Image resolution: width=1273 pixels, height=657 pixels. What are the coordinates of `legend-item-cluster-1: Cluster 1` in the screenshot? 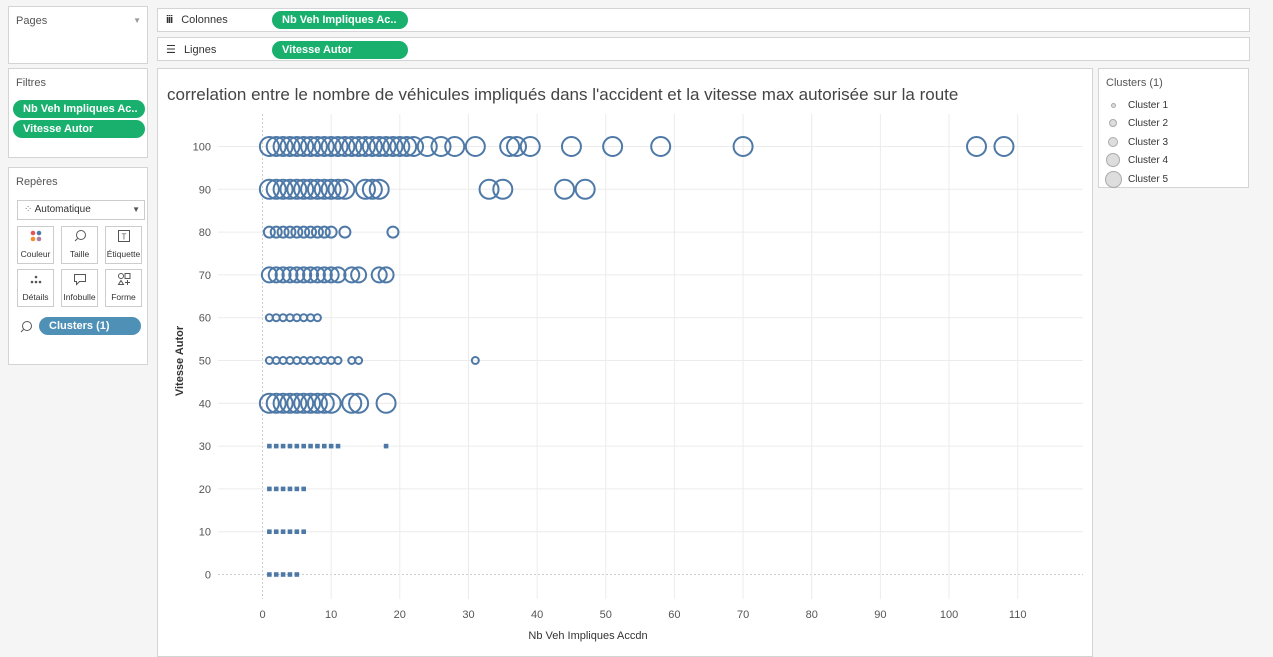 It's located at (1136, 106).